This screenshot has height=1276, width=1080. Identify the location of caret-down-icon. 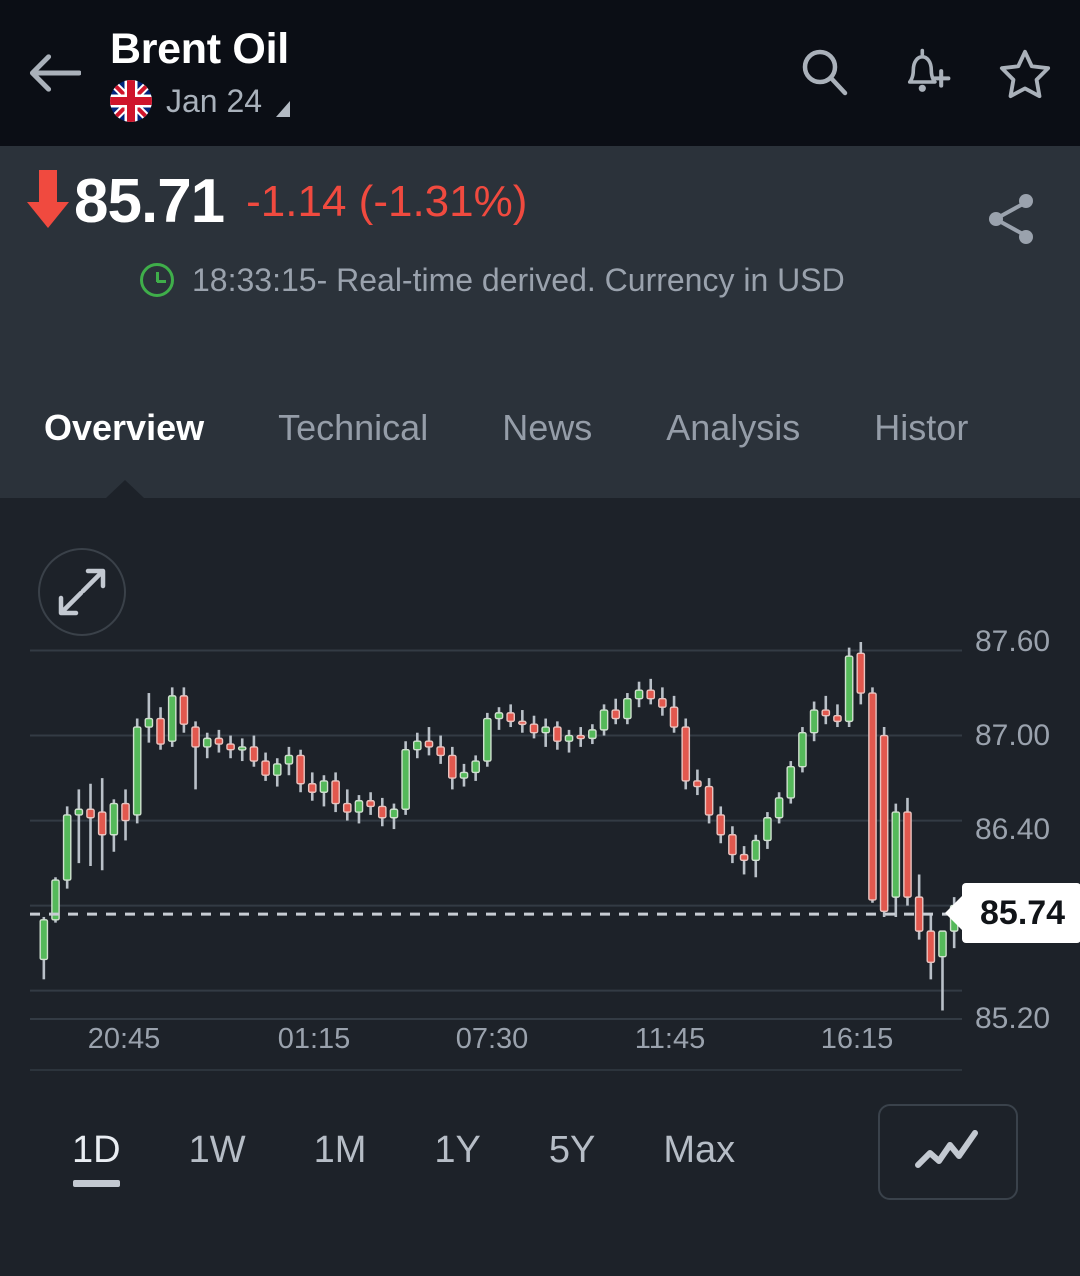
(283, 109).